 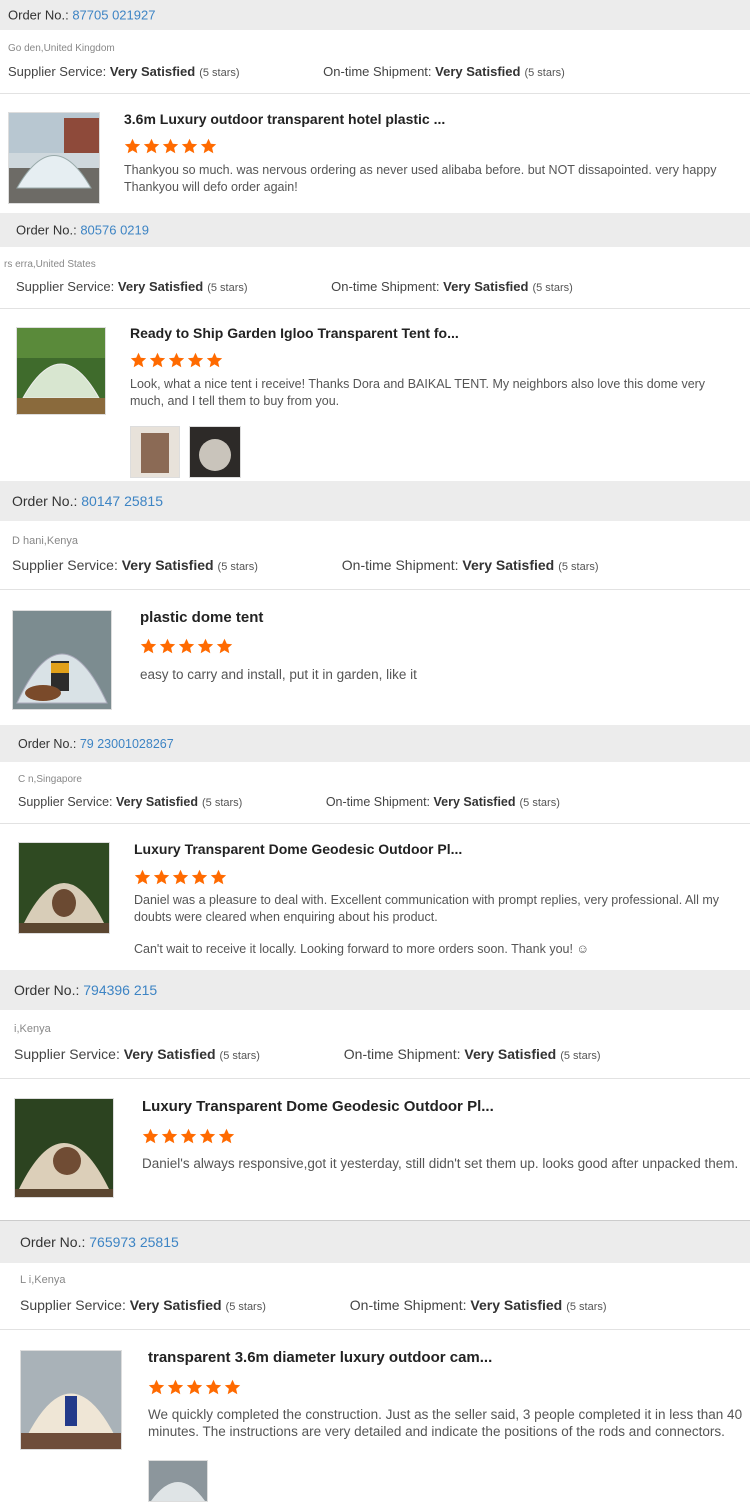 What do you see at coordinates (375, 15) in the screenshot?
I see `order-bar: Order No.: 87705 021927` at bounding box center [375, 15].